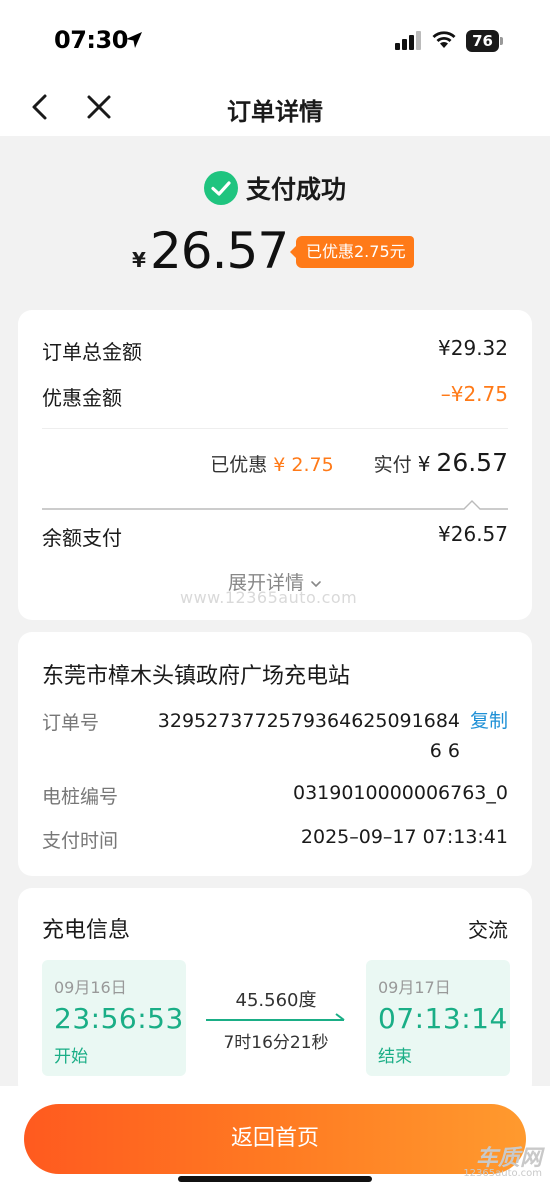  What do you see at coordinates (473, 348) in the screenshot?
I see `total-value: ¥29.32` at bounding box center [473, 348].